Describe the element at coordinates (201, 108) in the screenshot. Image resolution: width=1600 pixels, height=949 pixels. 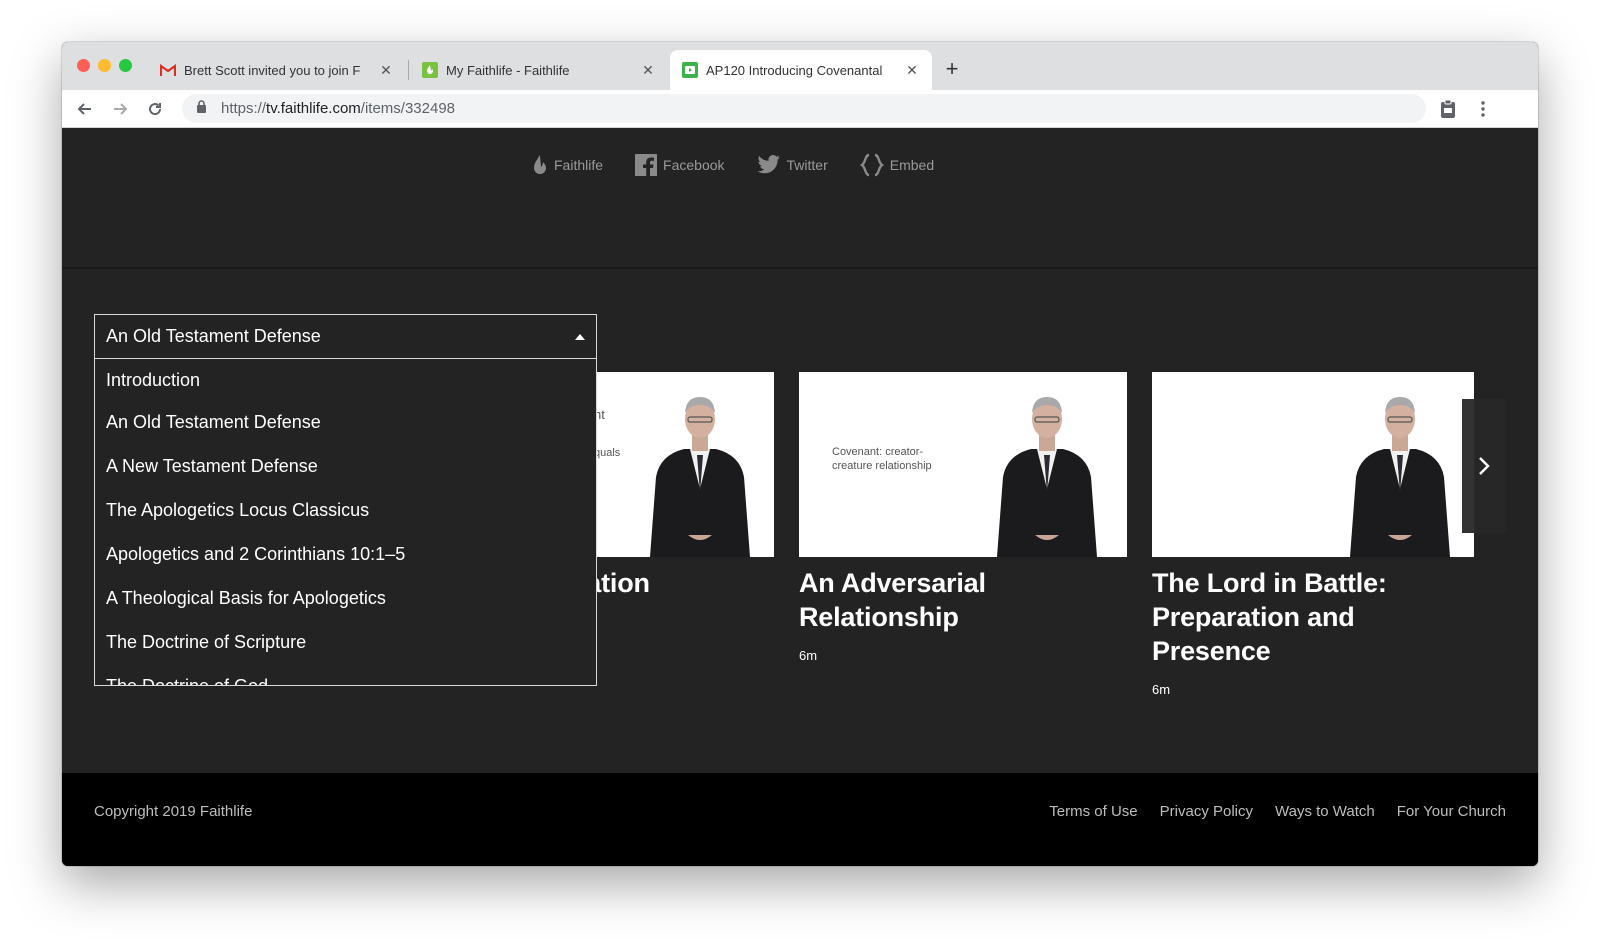
I see `lock-icon` at that location.